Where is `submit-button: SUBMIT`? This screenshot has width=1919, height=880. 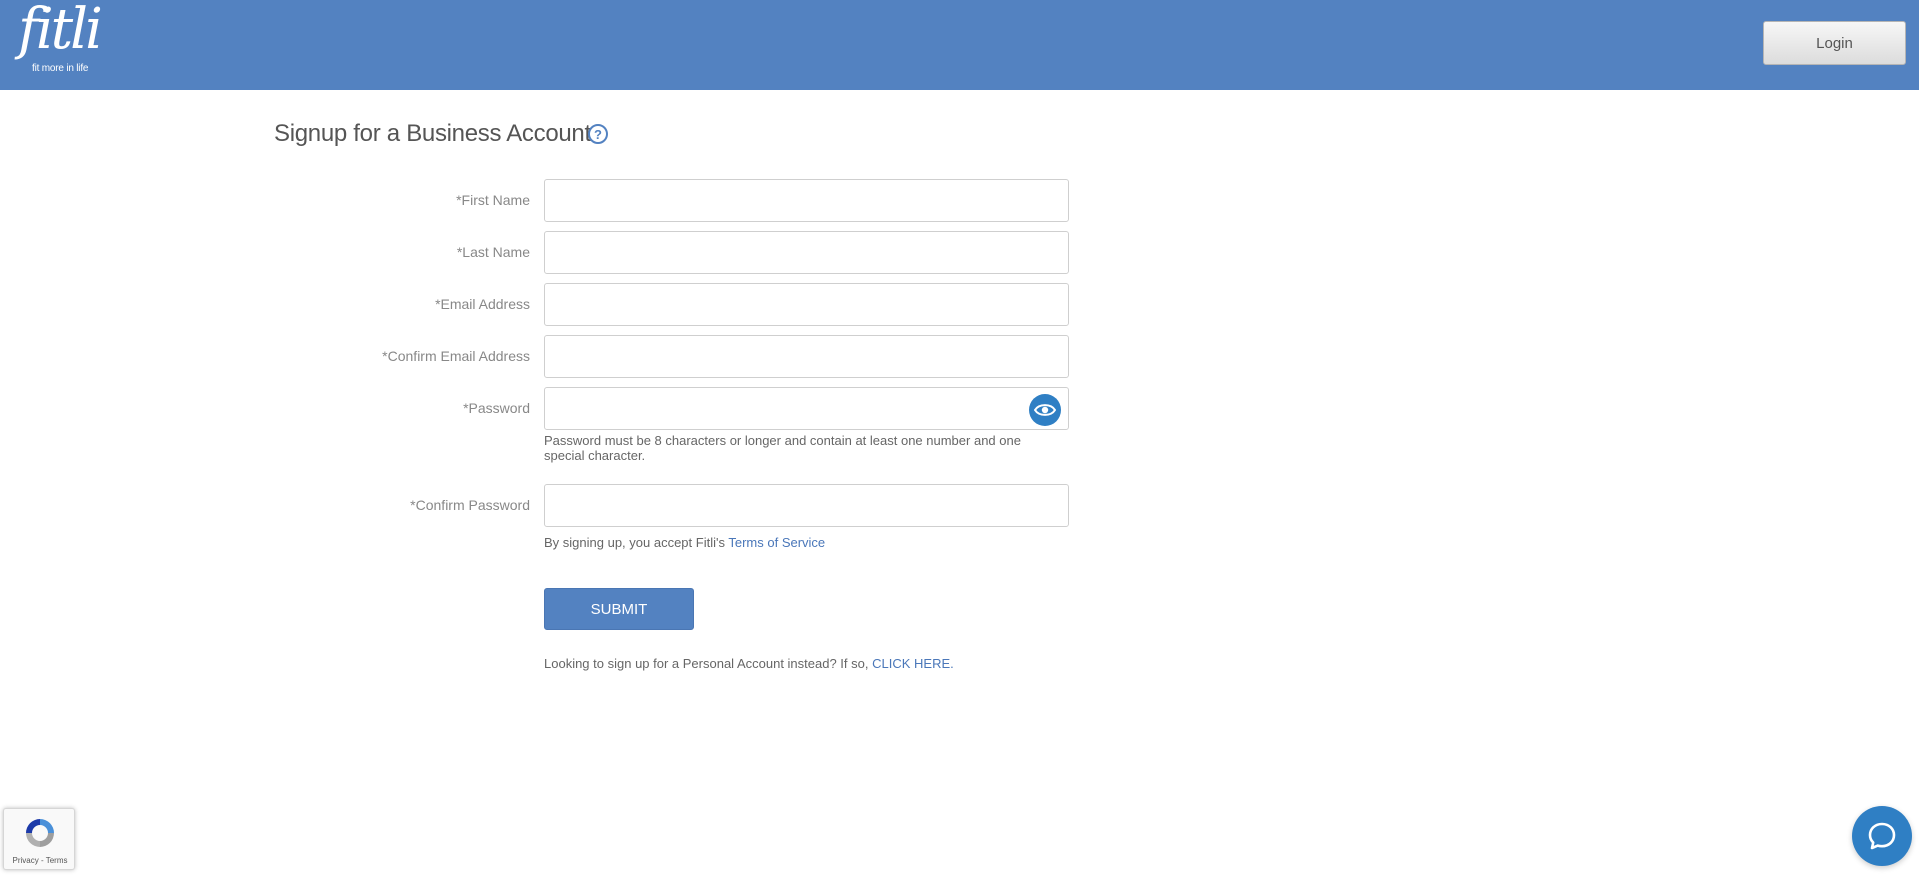
submit-button: SUBMIT is located at coordinates (619, 609).